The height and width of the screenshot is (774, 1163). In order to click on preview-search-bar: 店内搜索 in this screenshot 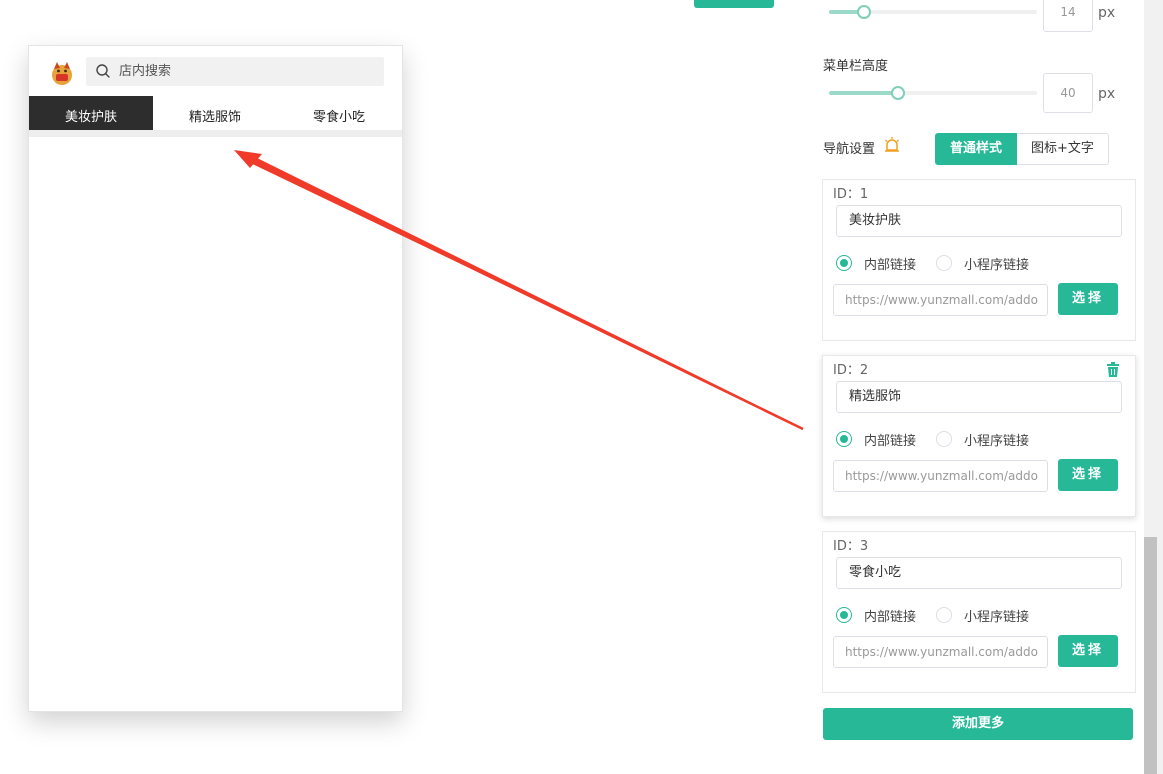, I will do `click(235, 71)`.